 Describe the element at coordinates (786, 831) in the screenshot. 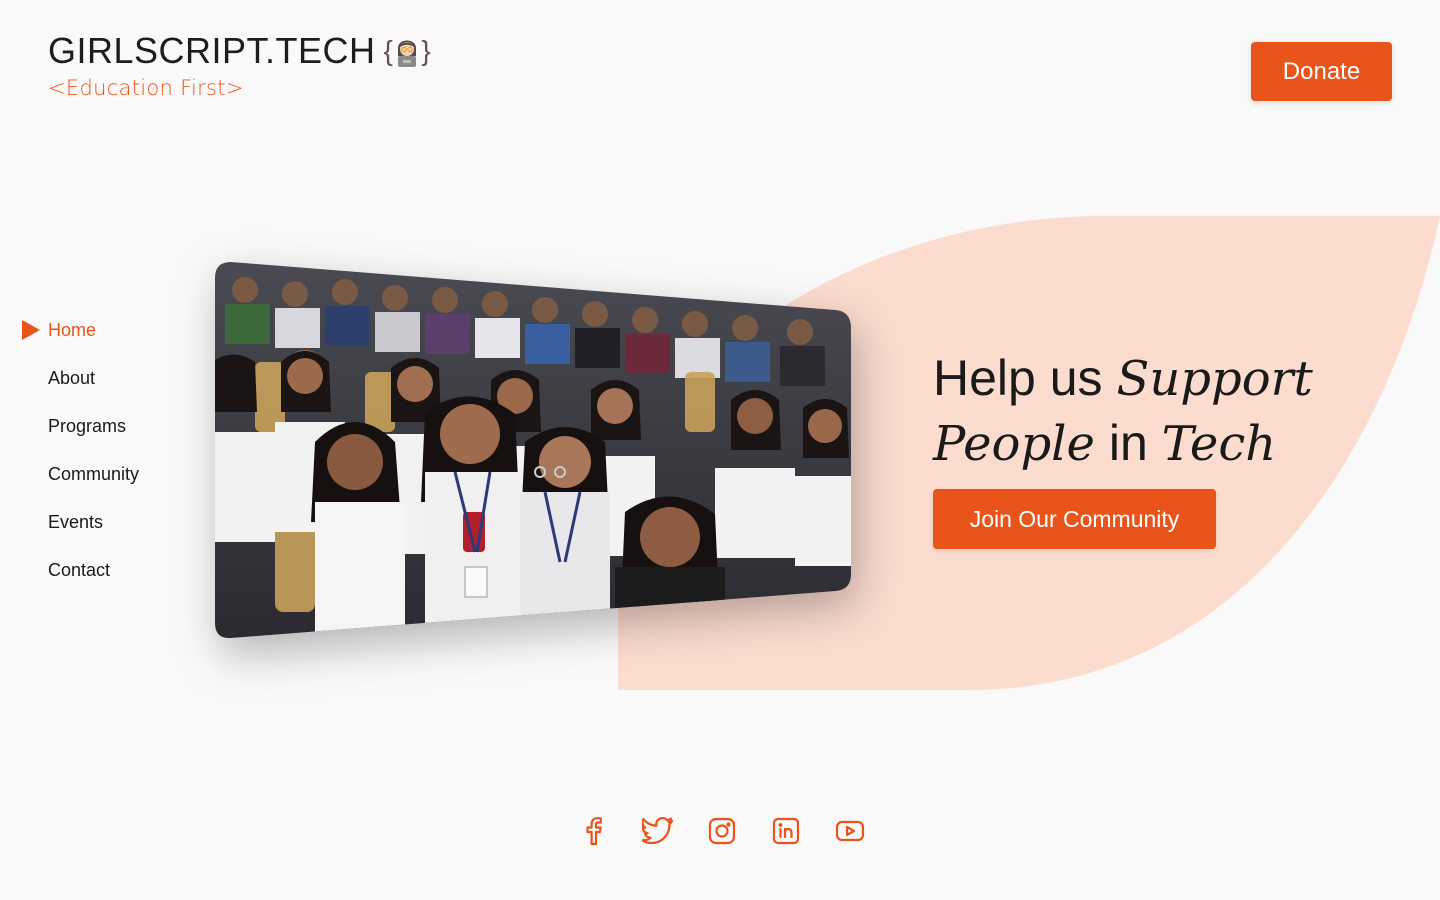

I see `linkedin-icon` at that location.